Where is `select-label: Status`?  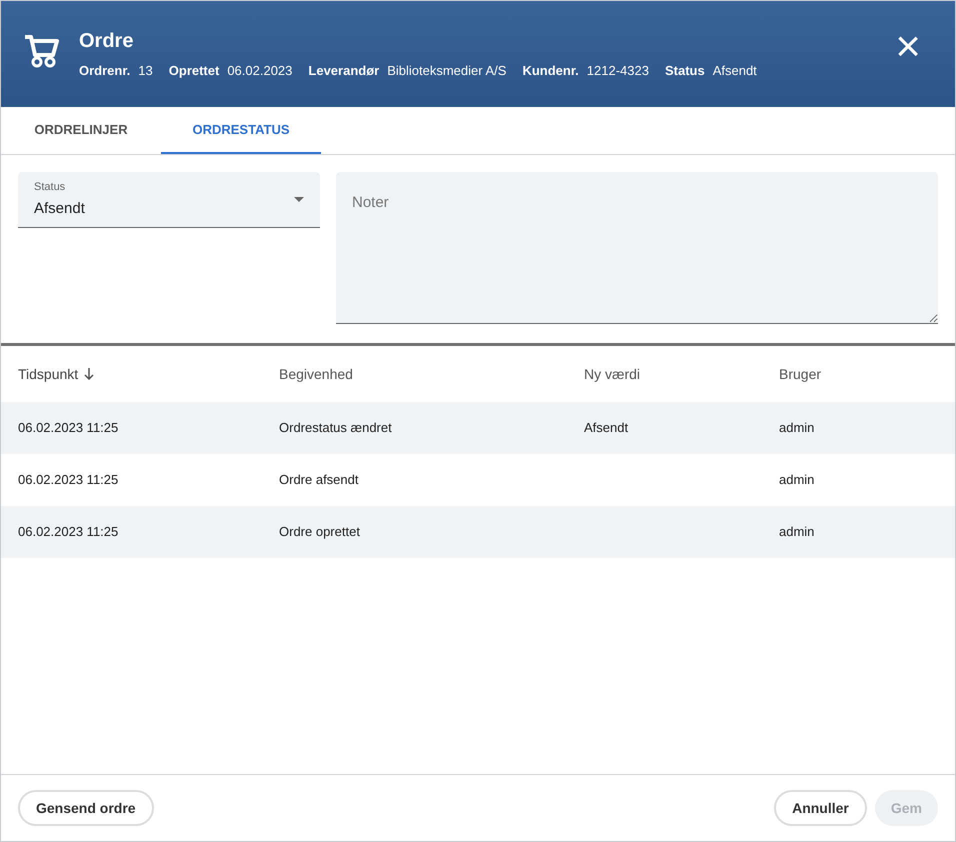
select-label: Status is located at coordinates (50, 187).